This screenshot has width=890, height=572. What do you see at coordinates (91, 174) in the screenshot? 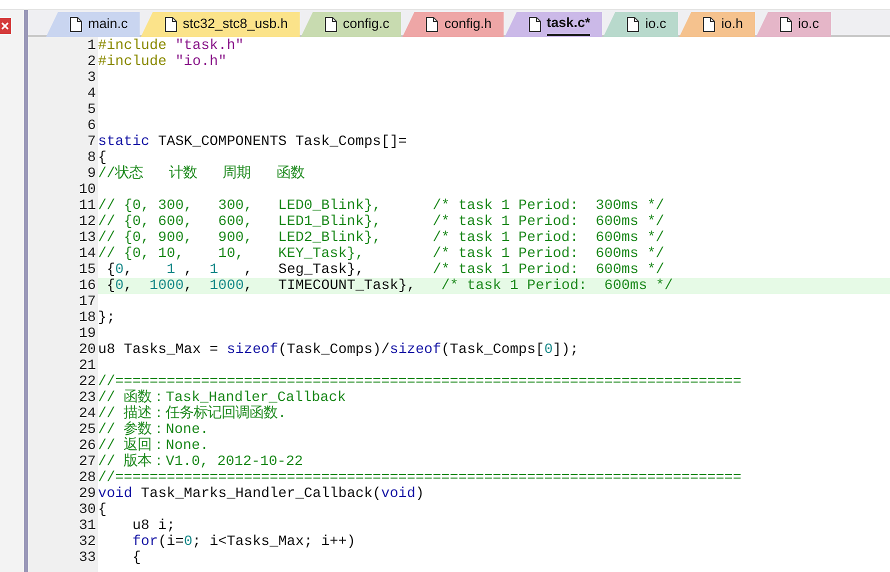
I see `line-number: 9` at bounding box center [91, 174].